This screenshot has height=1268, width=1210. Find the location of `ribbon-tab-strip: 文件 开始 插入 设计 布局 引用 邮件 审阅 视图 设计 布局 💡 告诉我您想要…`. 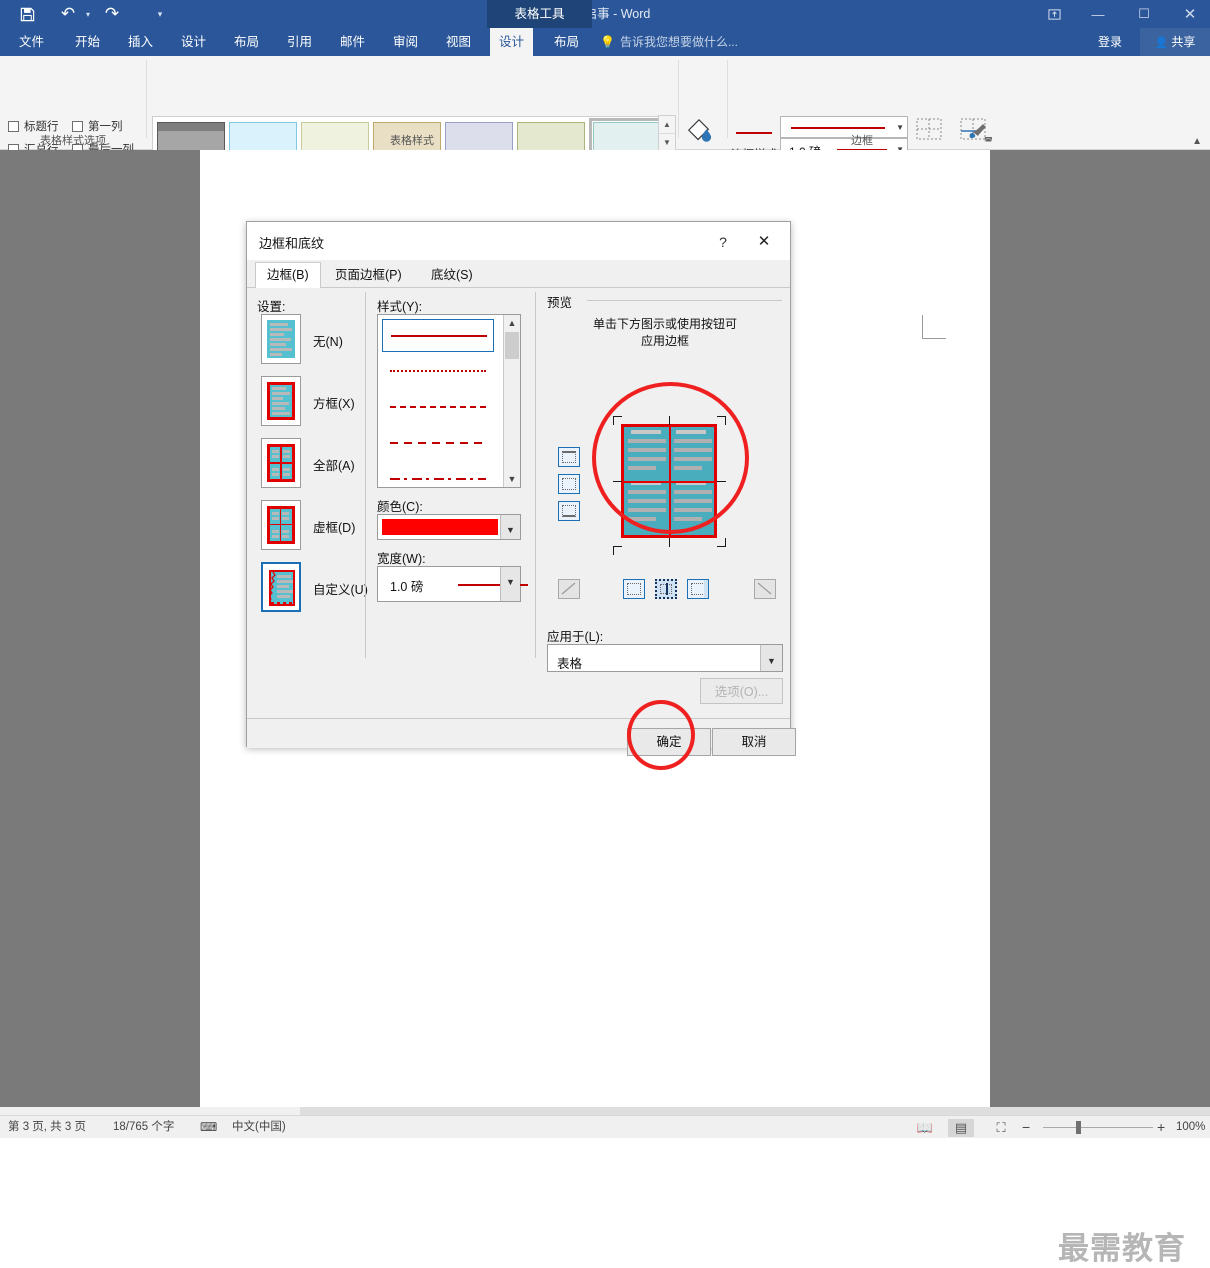

ribbon-tab-strip: 文件 开始 插入 设计 布局 引用 邮件 审阅 视图 设计 布局 💡 告诉我您想要… is located at coordinates (605, 42).